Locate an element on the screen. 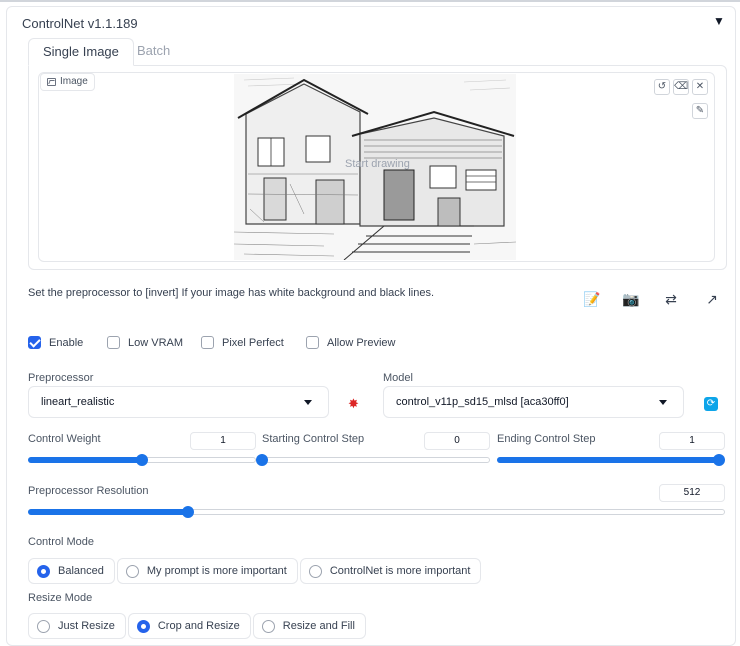 The image size is (740, 646). control-mode-prompt-label: My prompt is more important is located at coordinates (216, 571).